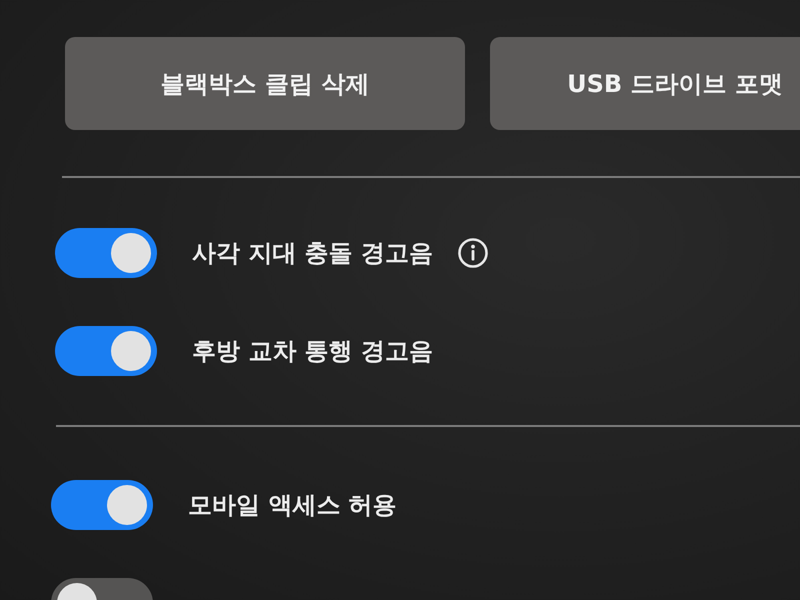  I want to click on setting-label: 후방 교차 통행 경고음, so click(313, 351).